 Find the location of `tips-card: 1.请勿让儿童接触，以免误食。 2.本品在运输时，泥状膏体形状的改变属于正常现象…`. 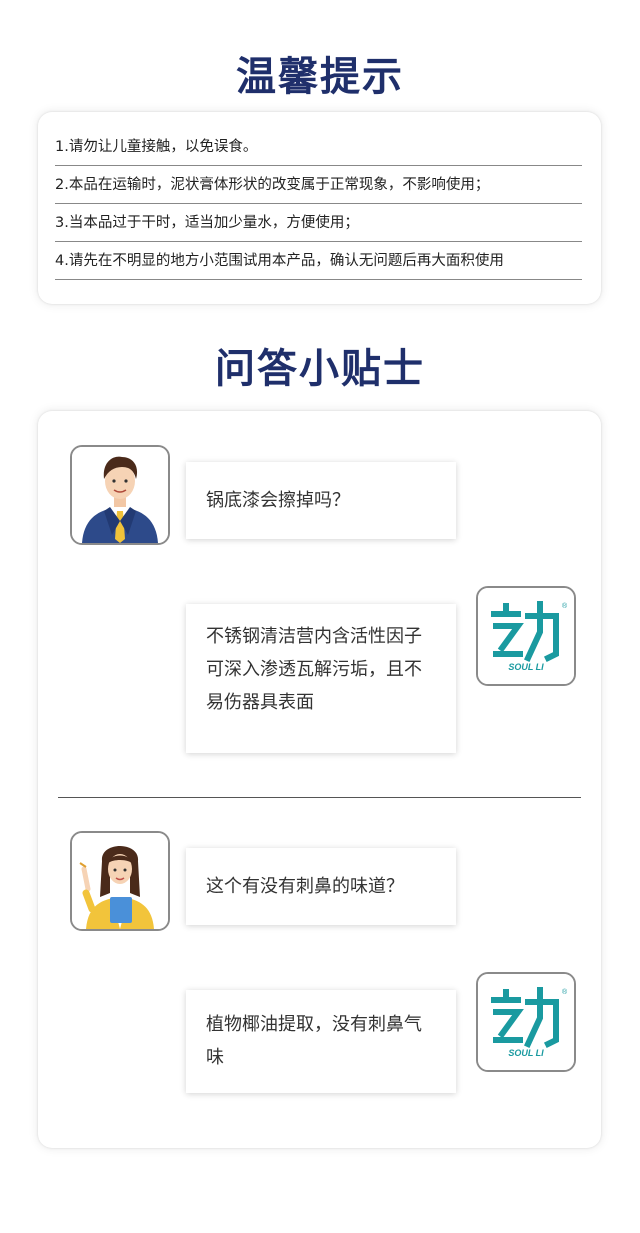

tips-card: 1.请勿让儿童接触，以免误食。 2.本品在运输时，泥状膏体形状的改变属于正常现象… is located at coordinates (319, 208).